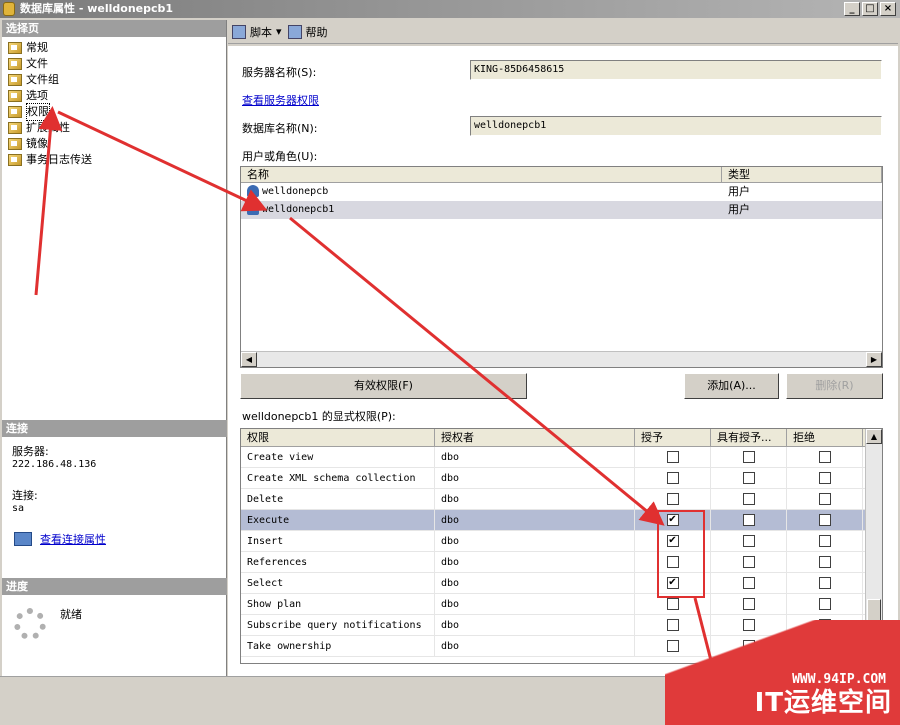  I want to click on connection-section: 连接 服务器: 222.186.48.136 连接: sa 查看连接属性, so click(114, 487).